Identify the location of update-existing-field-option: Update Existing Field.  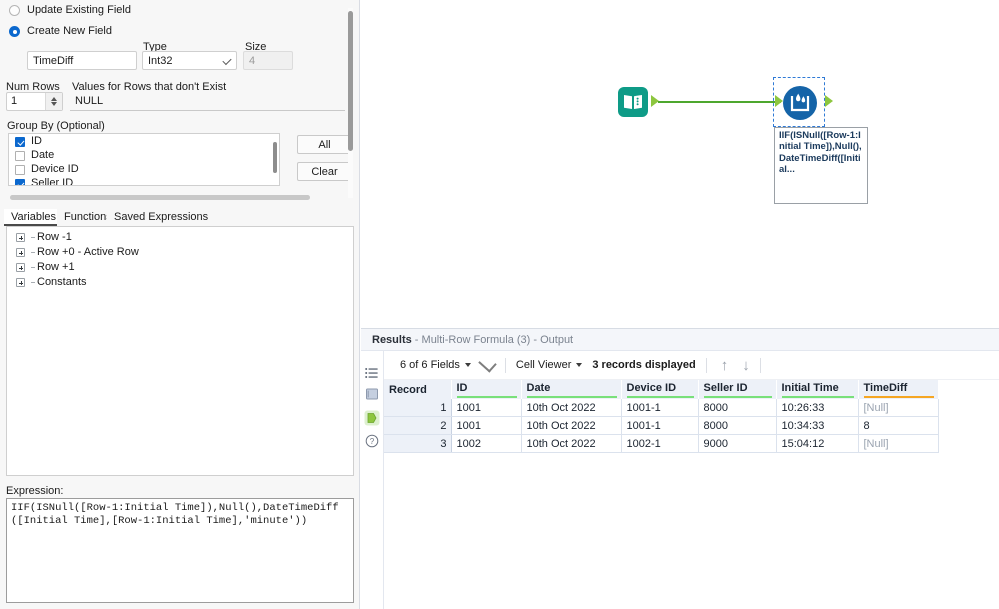
(65, 10).